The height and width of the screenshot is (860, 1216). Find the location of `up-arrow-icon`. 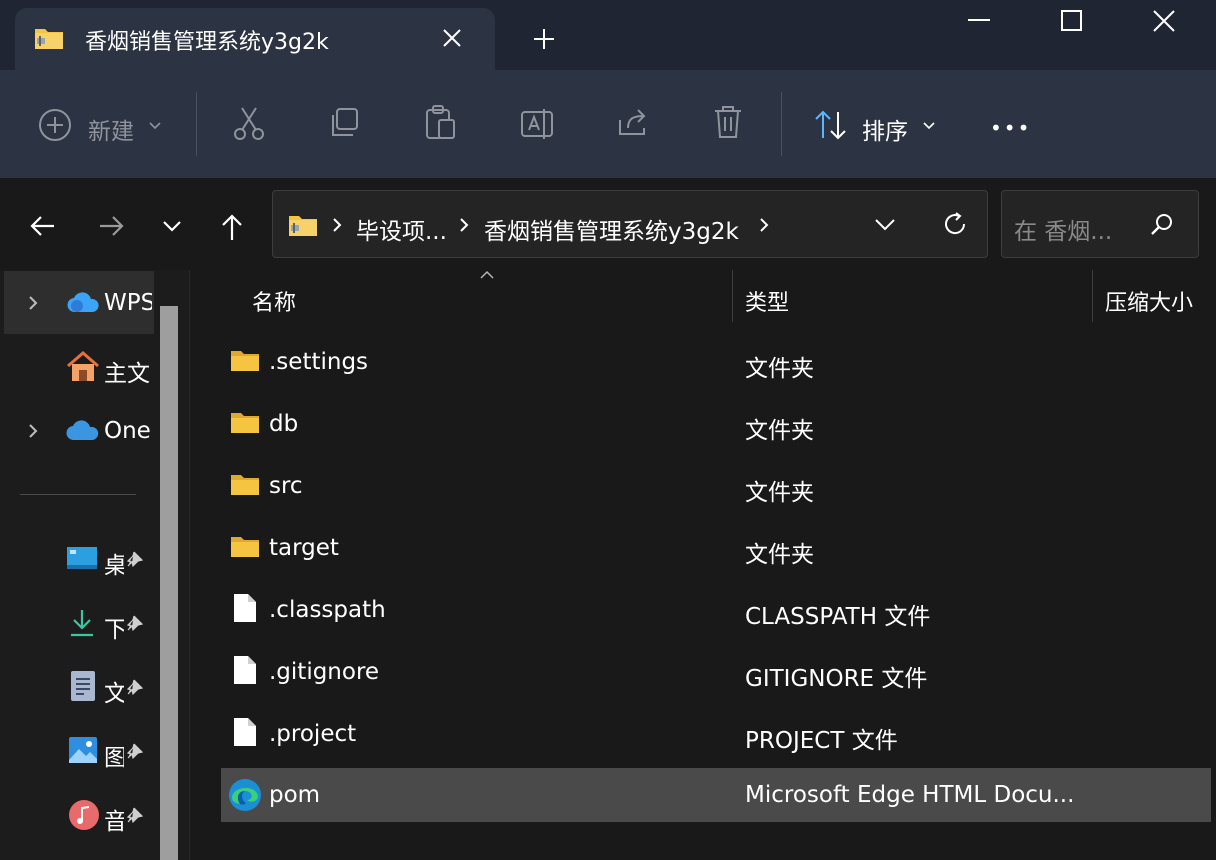

up-arrow-icon is located at coordinates (232, 227).